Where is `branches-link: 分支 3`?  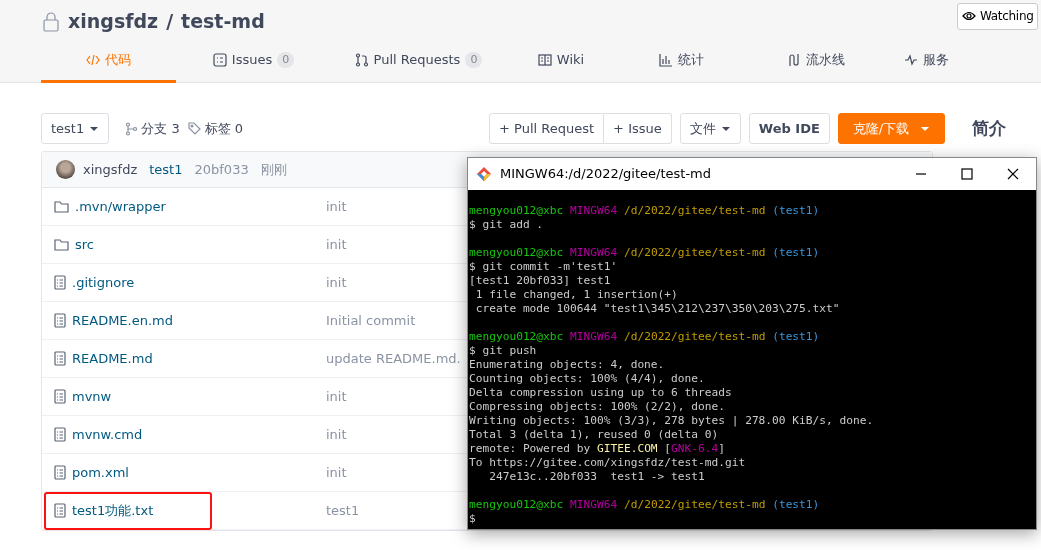 branches-link: 分支 3 is located at coordinates (152, 128).